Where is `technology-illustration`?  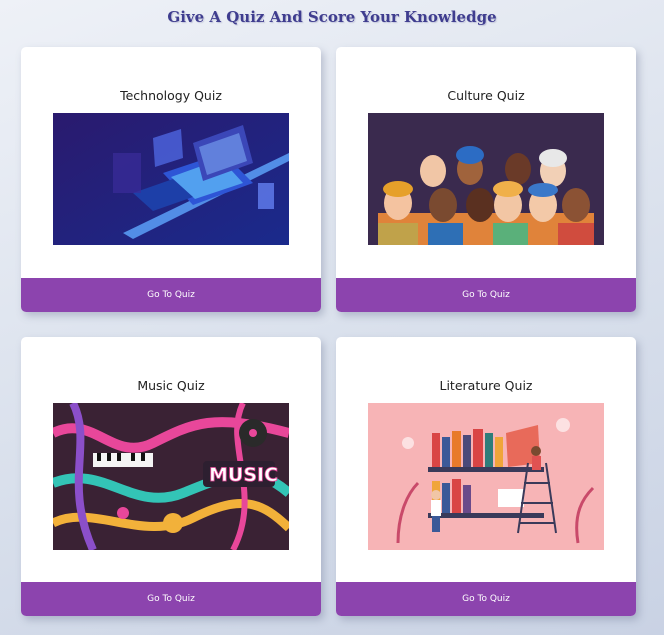
technology-illustration is located at coordinates (171, 179).